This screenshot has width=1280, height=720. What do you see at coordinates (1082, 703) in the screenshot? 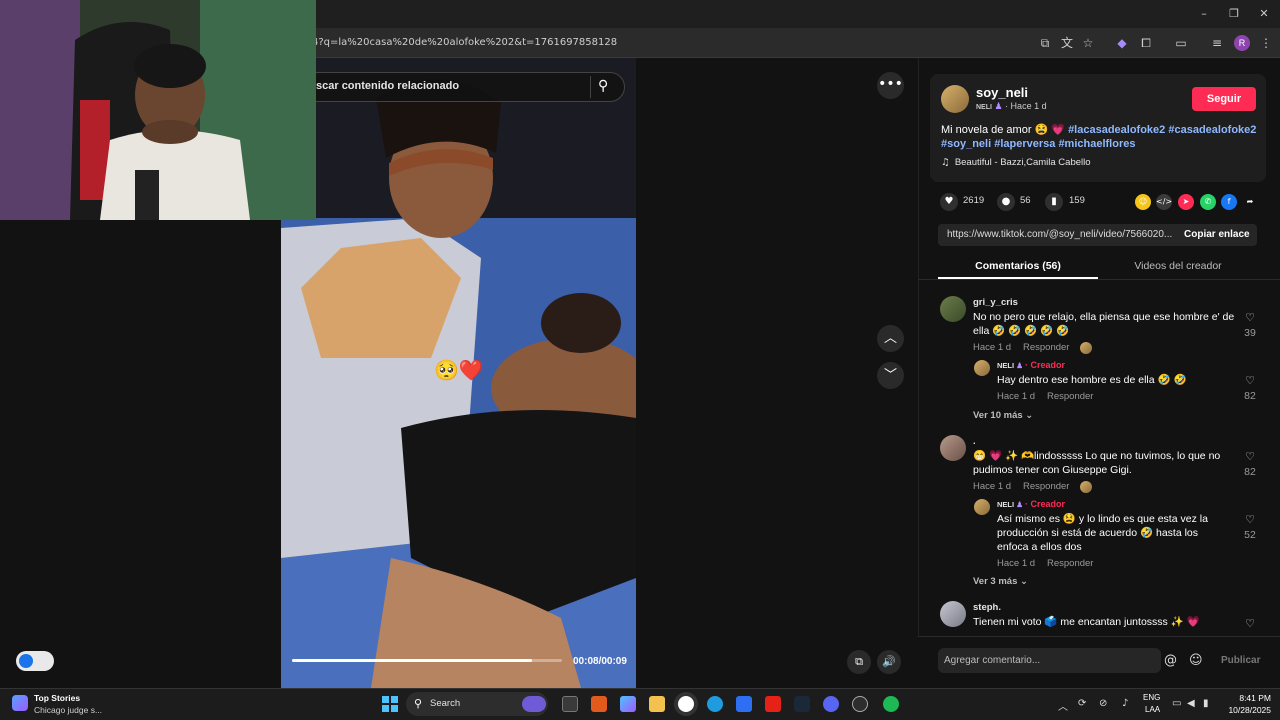
I see `tray-sync-icon: ⟳` at bounding box center [1082, 703].